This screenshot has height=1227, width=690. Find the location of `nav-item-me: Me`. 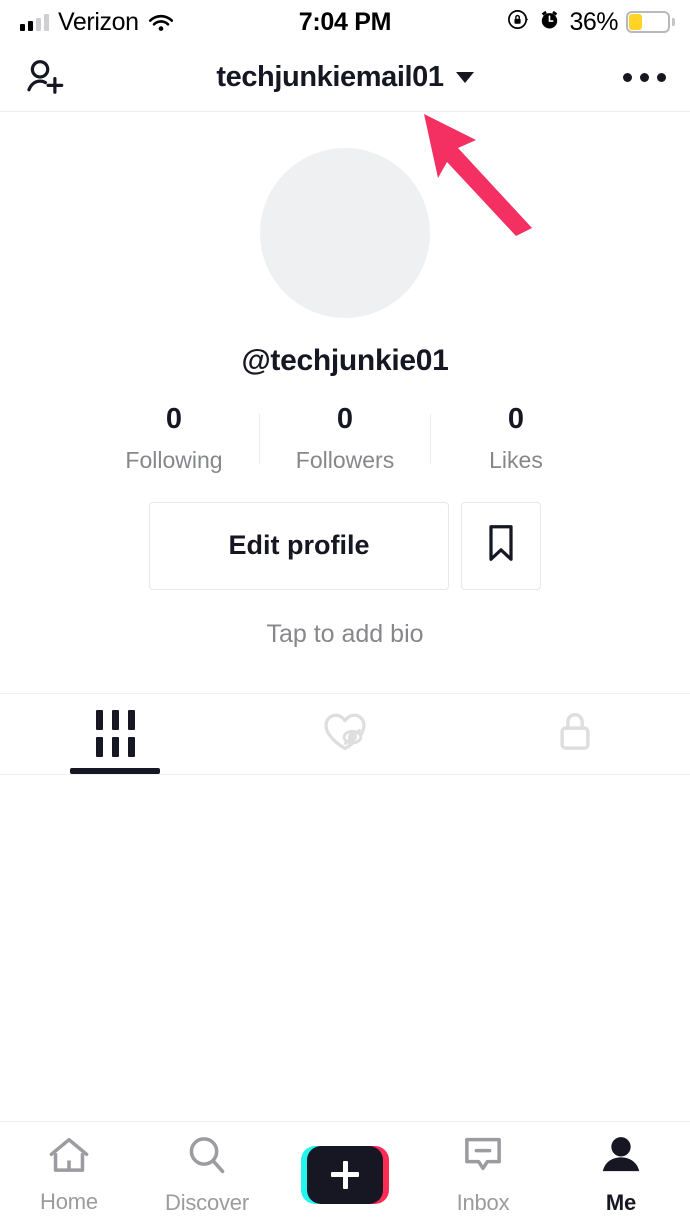

nav-item-me: Me is located at coordinates (621, 1174).